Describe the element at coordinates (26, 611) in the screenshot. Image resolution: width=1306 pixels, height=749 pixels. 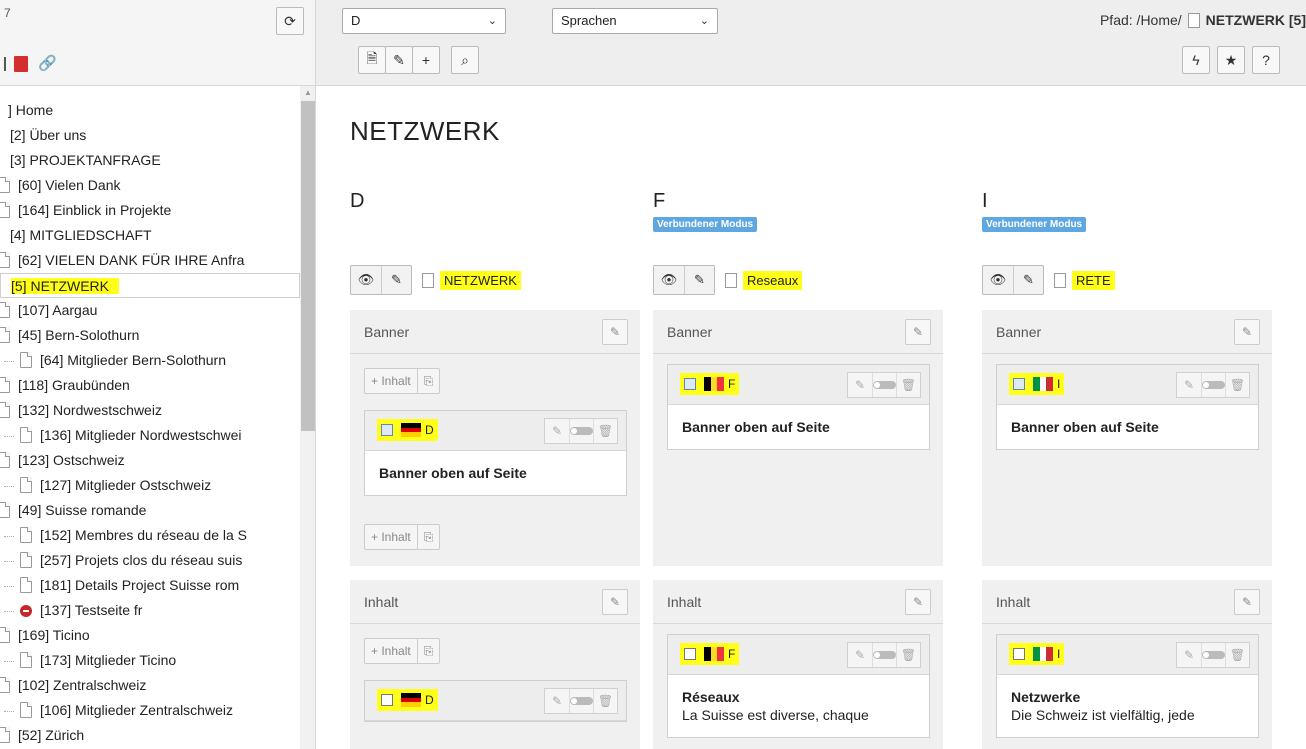
I see `hidden-page-icon` at that location.